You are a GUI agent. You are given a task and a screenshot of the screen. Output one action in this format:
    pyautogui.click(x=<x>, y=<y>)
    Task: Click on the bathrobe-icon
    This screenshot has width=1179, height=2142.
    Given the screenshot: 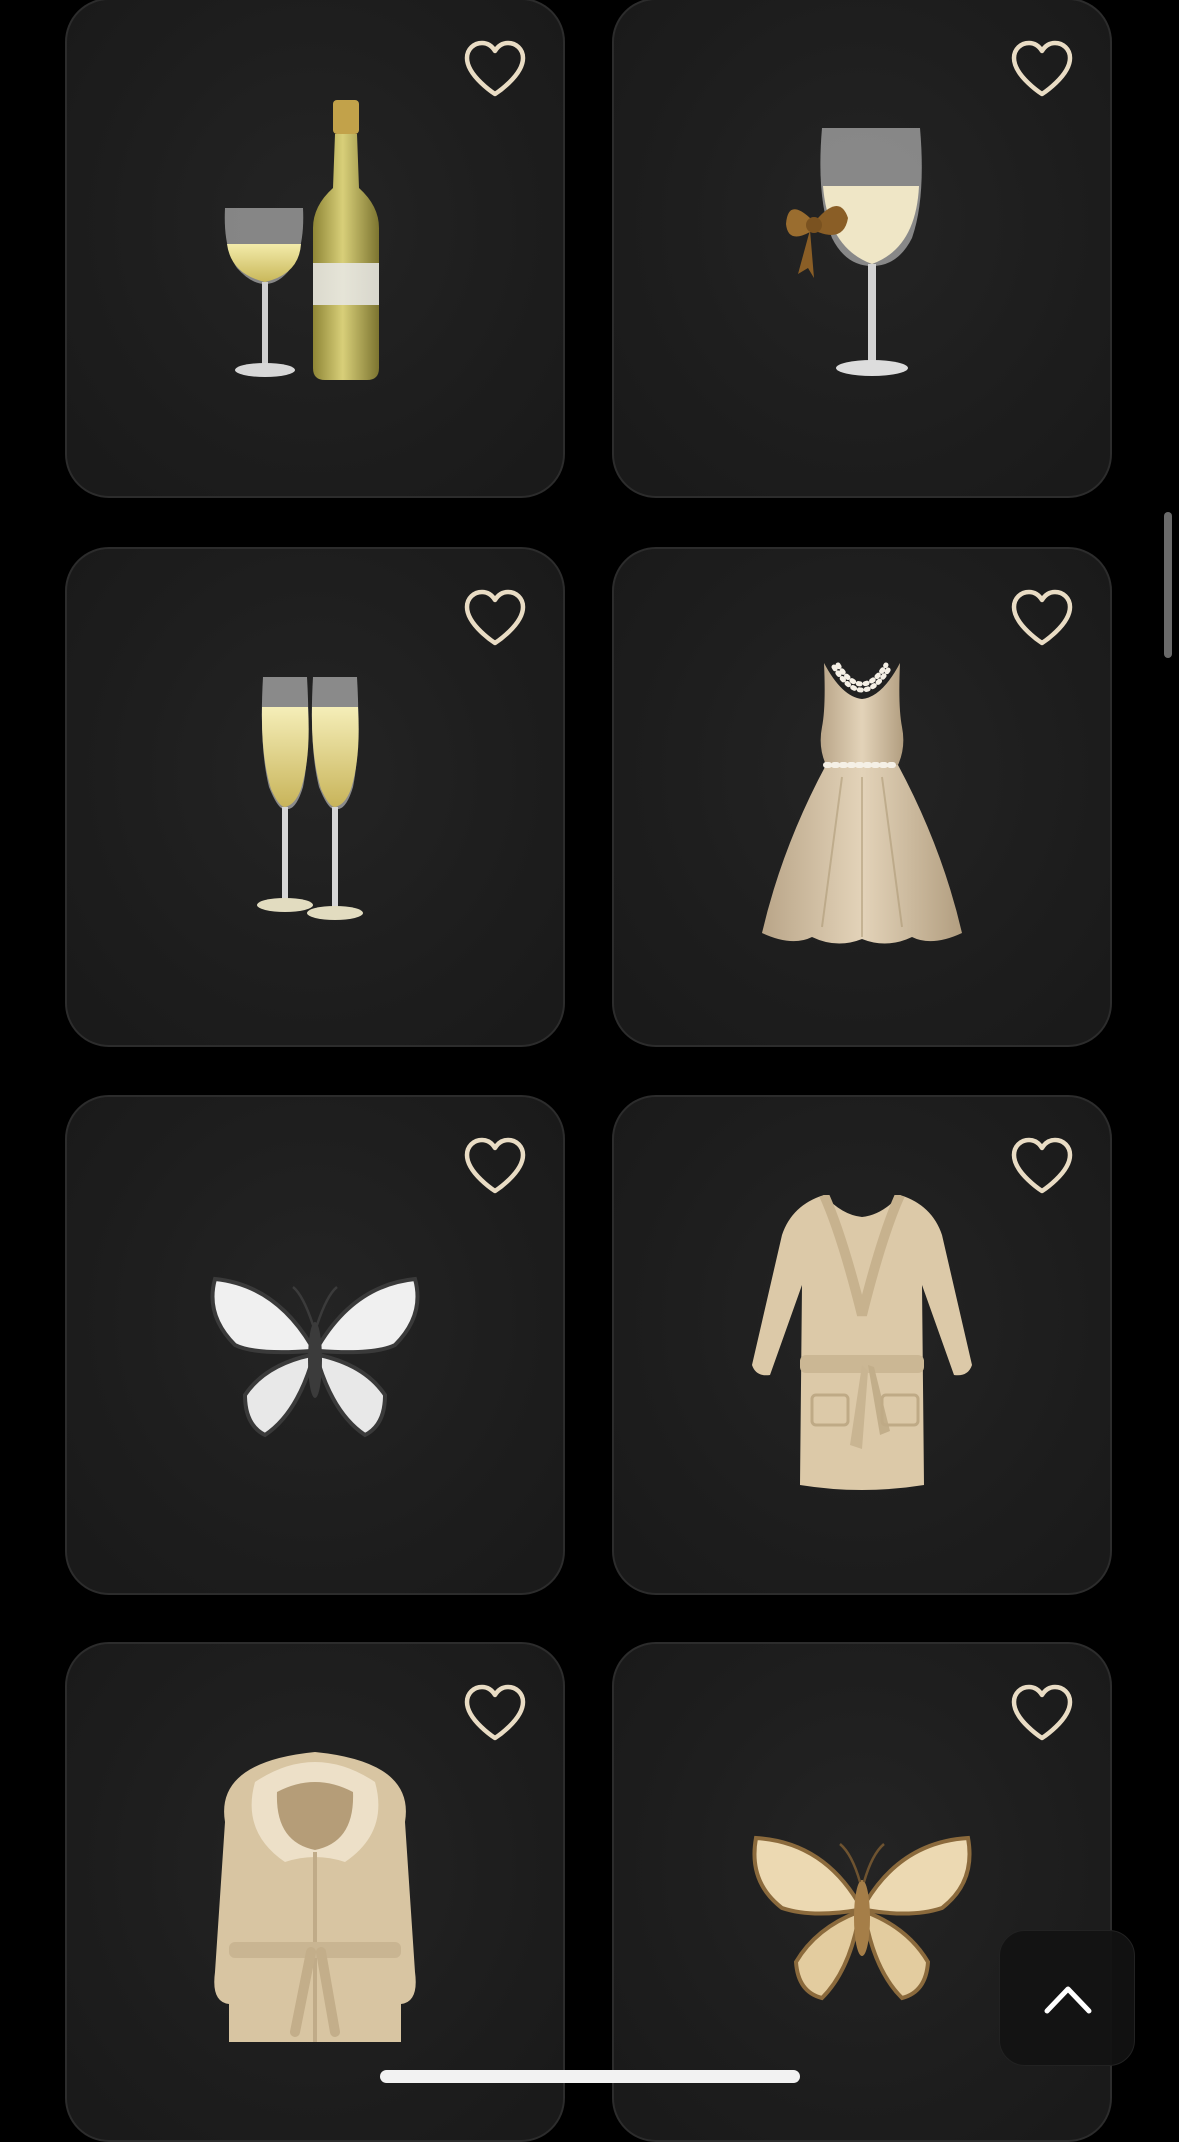 What is the action you would take?
    pyautogui.click(x=862, y=1345)
    